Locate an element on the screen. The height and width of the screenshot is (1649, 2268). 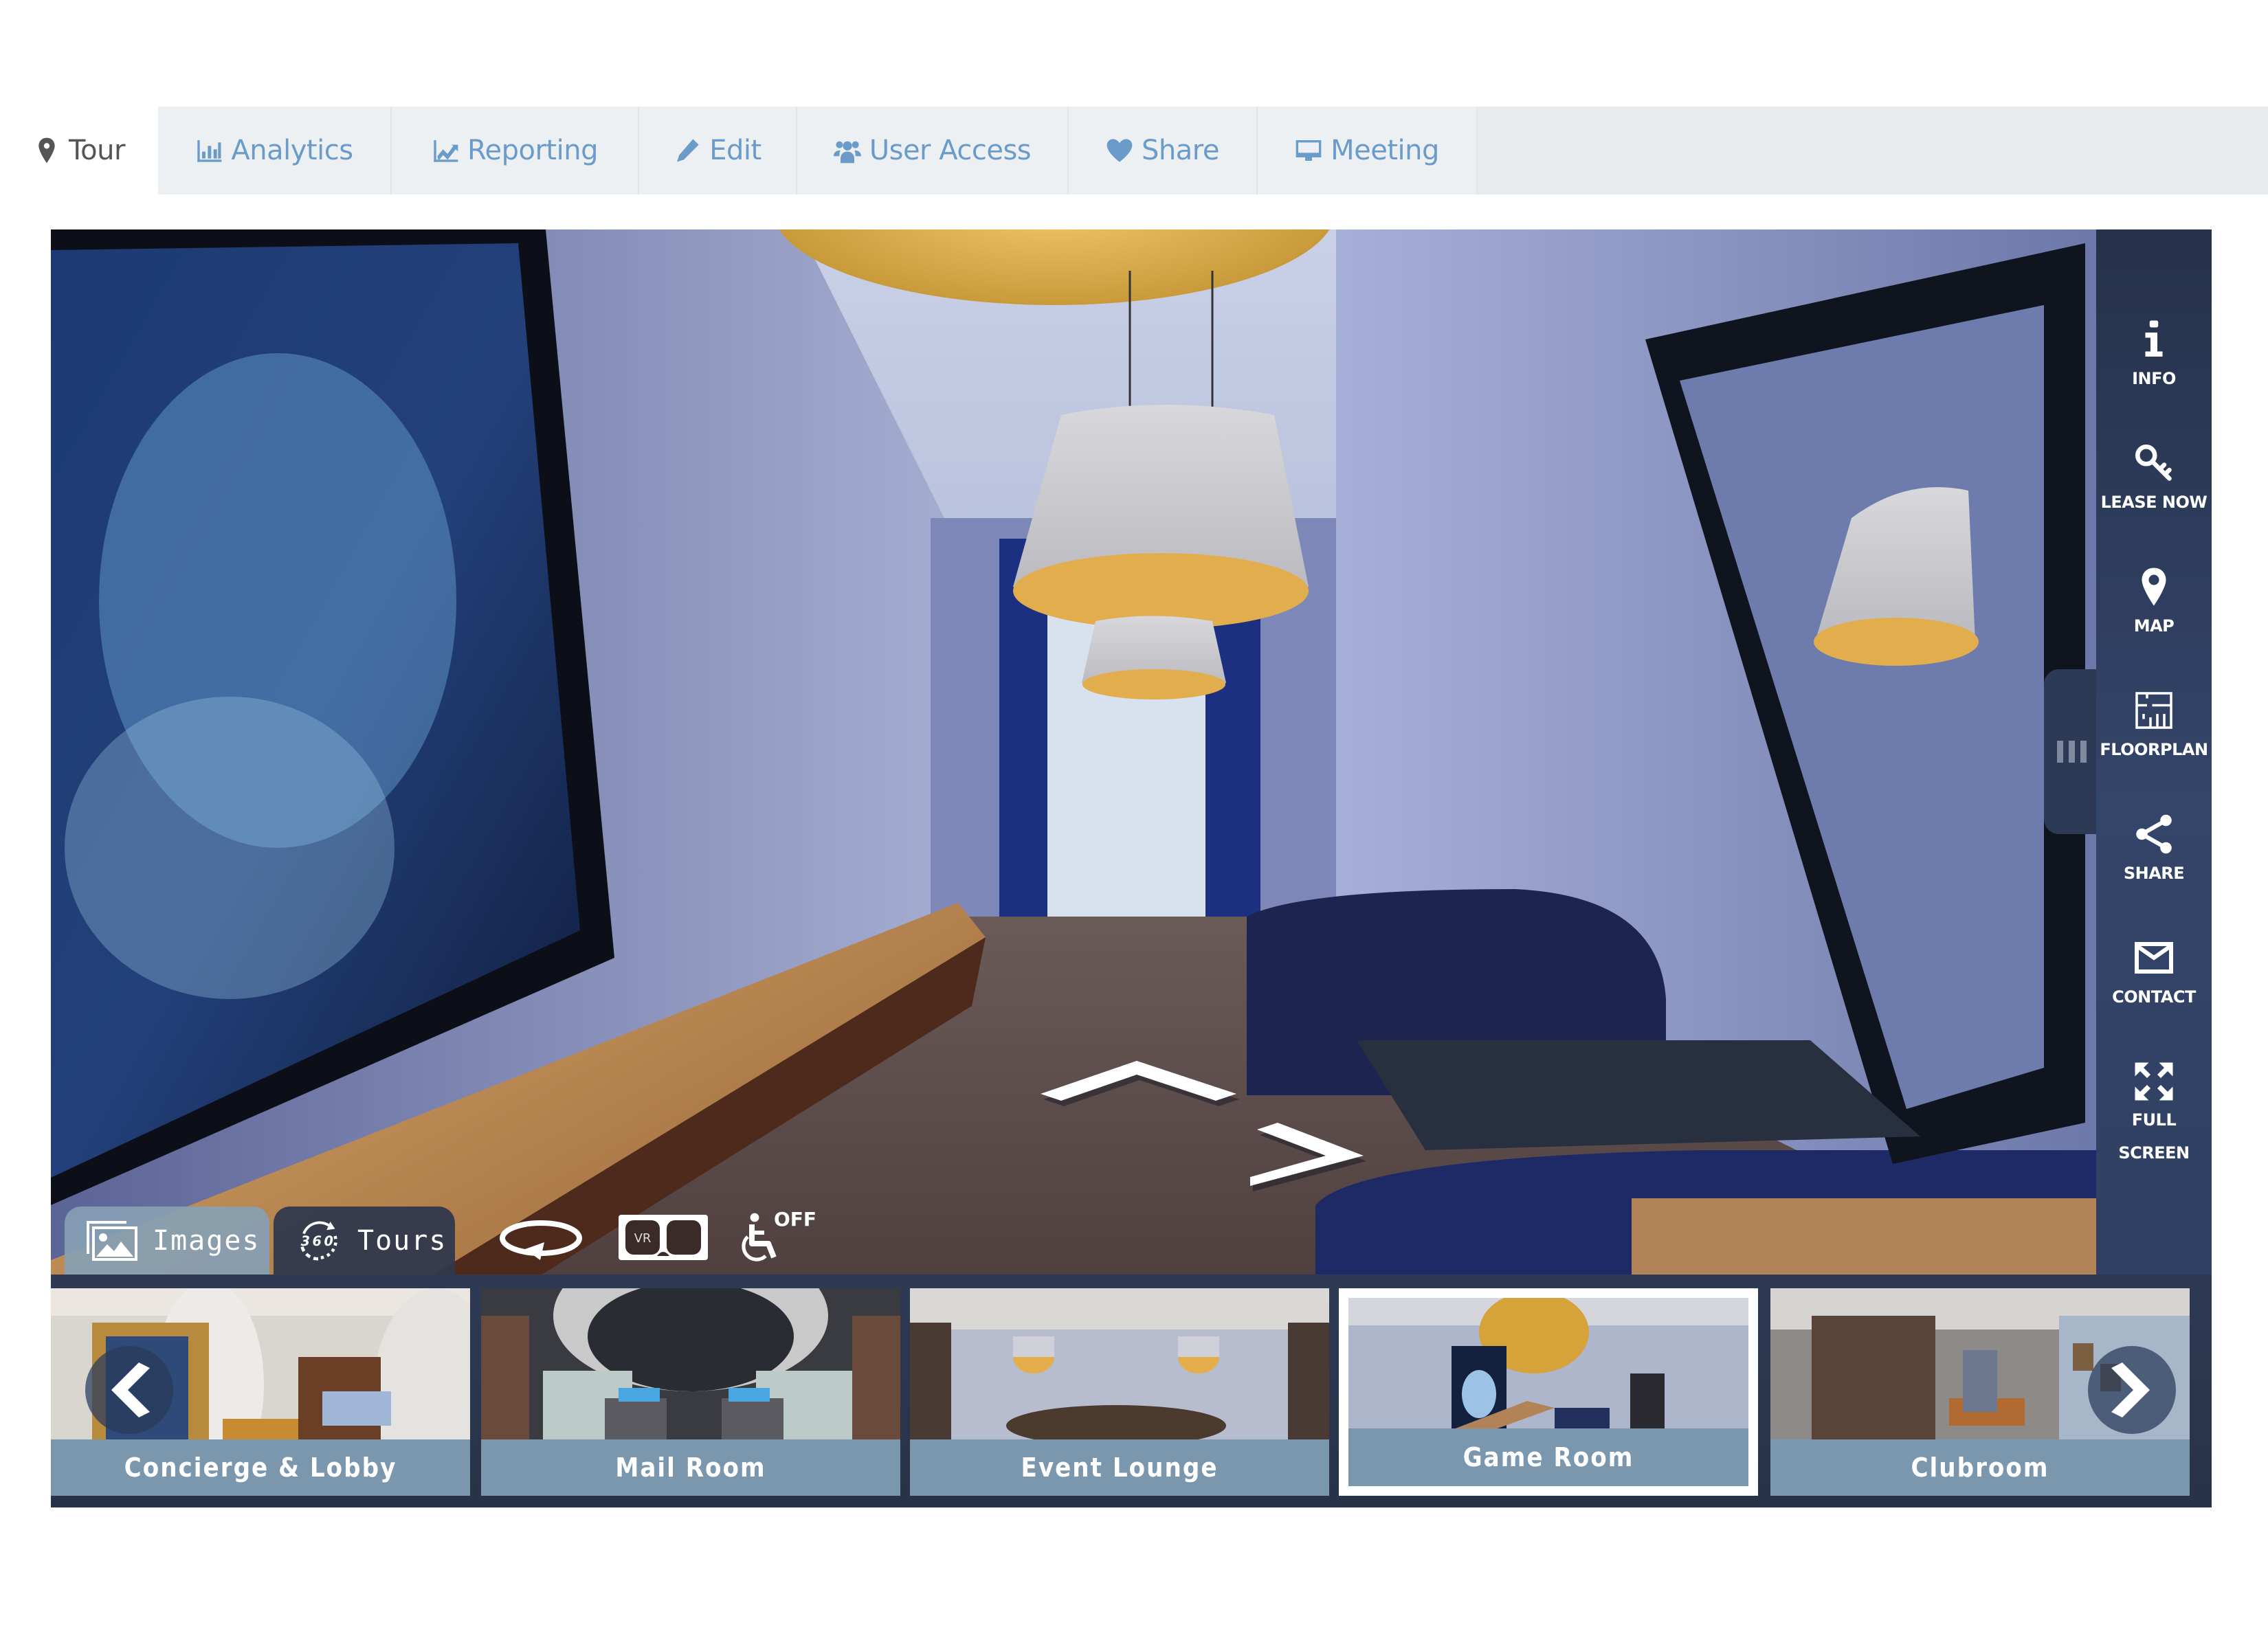
thumbnails-next-button is located at coordinates (2132, 1390).